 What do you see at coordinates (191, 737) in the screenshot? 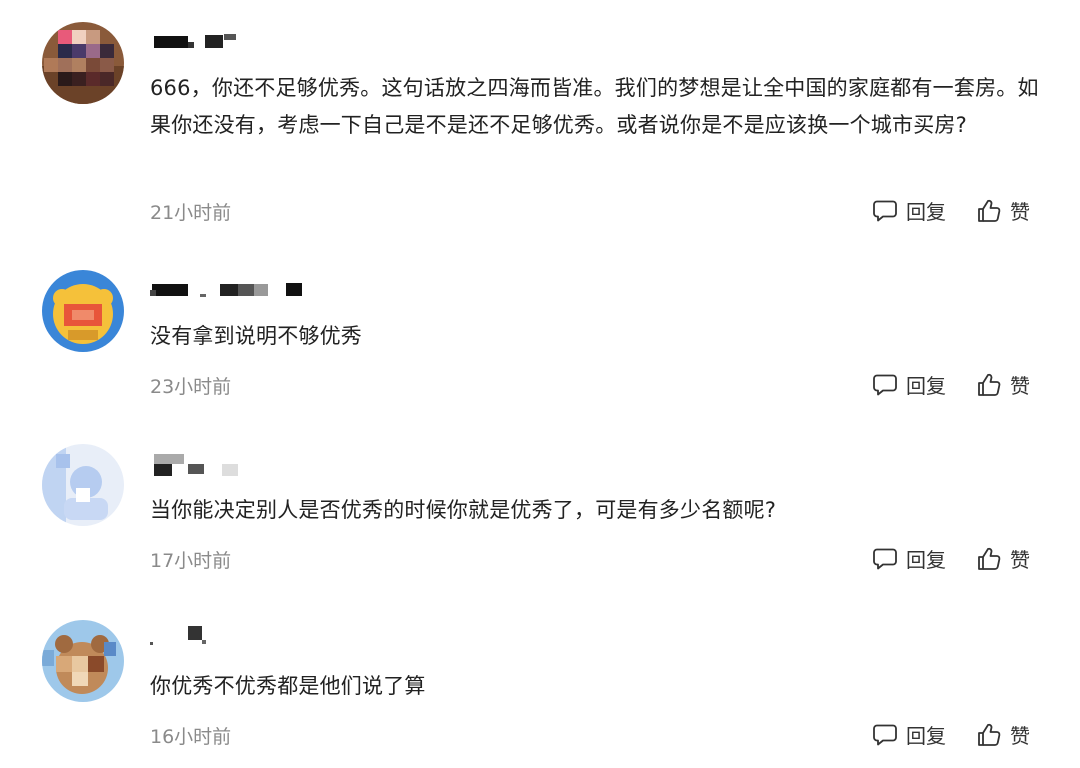
I see `comment-time: 16小时前` at bounding box center [191, 737].